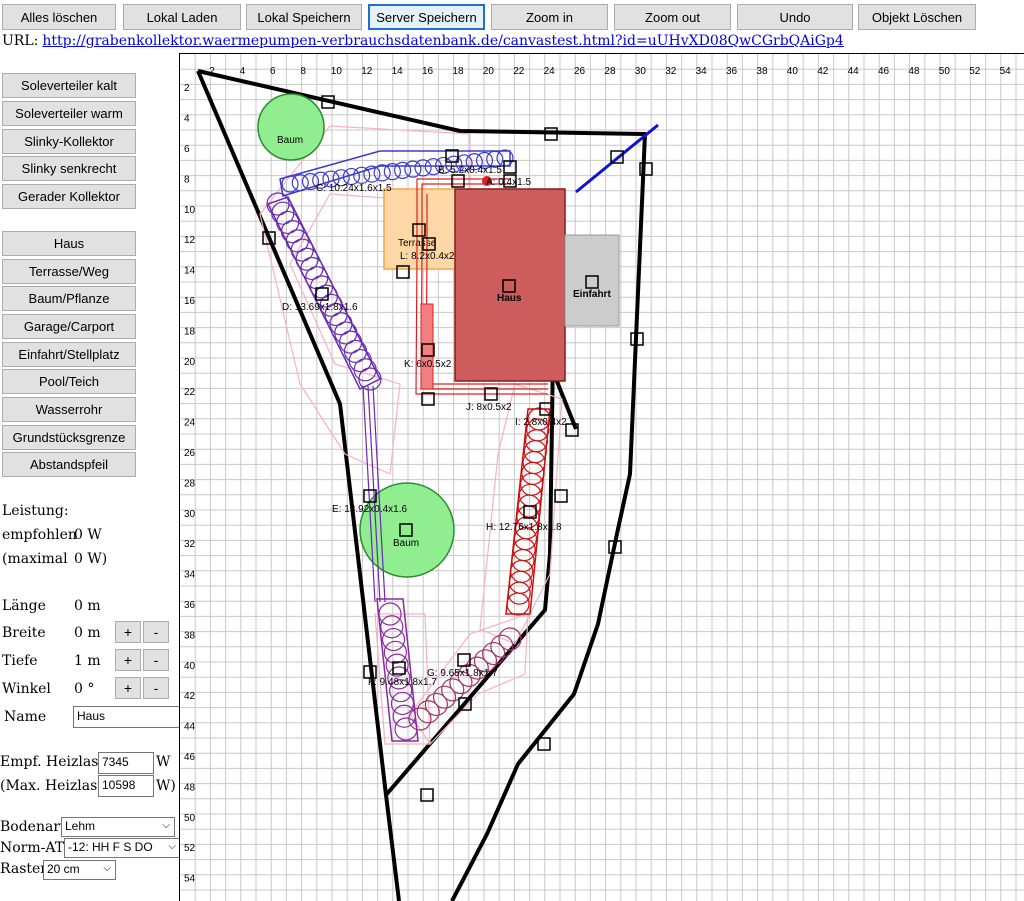 The height and width of the screenshot is (901, 1024). I want to click on y-tick-label: 32, so click(190, 544).